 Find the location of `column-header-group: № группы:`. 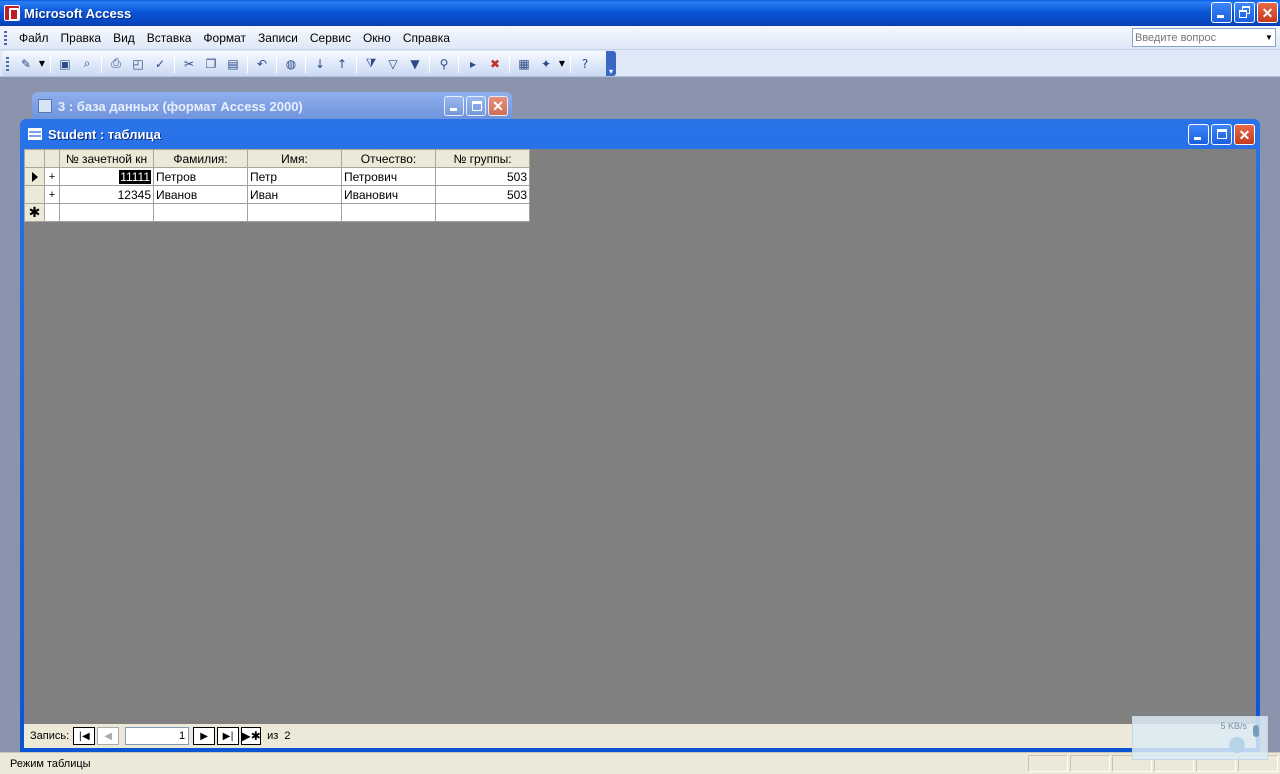

column-header-group: № группы: is located at coordinates (482, 158).